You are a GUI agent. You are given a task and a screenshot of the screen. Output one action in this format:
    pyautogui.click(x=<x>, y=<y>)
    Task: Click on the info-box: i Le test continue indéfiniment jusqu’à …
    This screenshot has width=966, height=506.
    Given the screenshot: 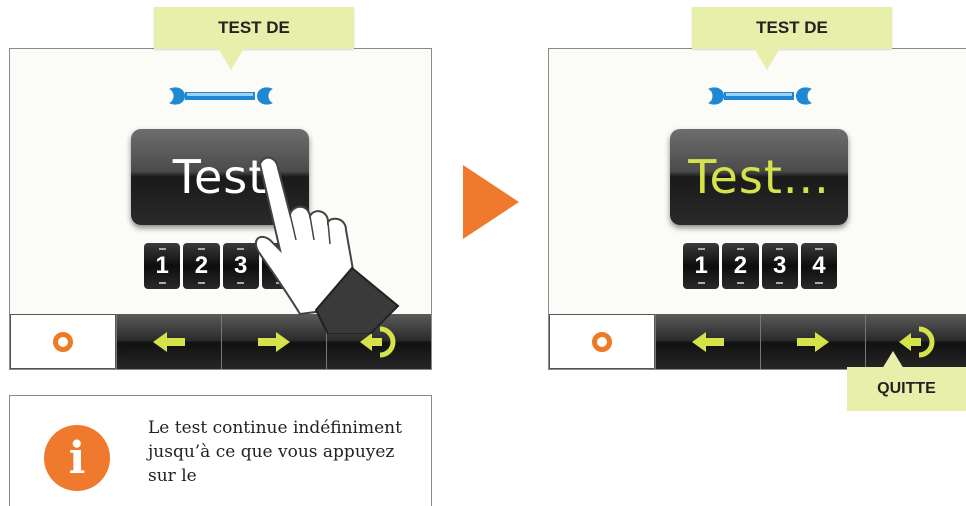 What is the action you would take?
    pyautogui.click(x=220, y=450)
    